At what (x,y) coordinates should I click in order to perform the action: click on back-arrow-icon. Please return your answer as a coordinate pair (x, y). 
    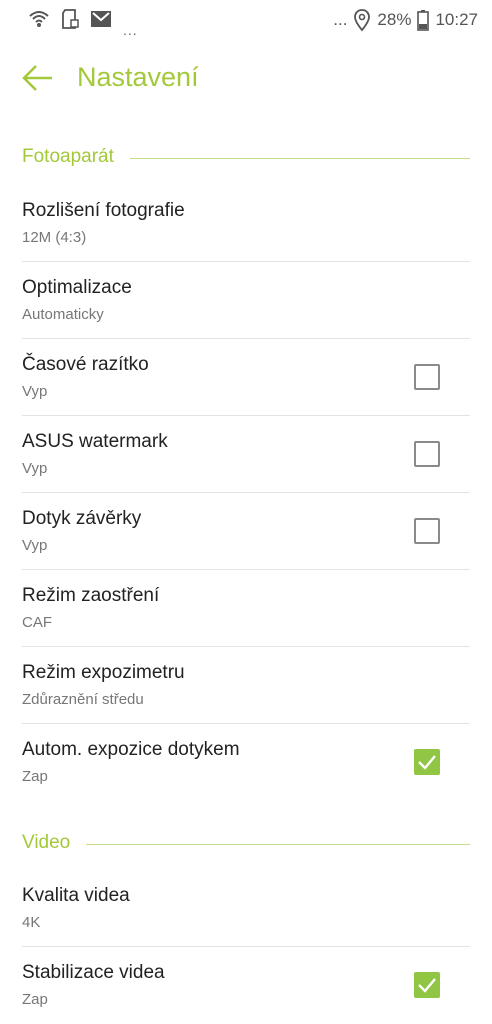
    Looking at the image, I should click on (38, 78).